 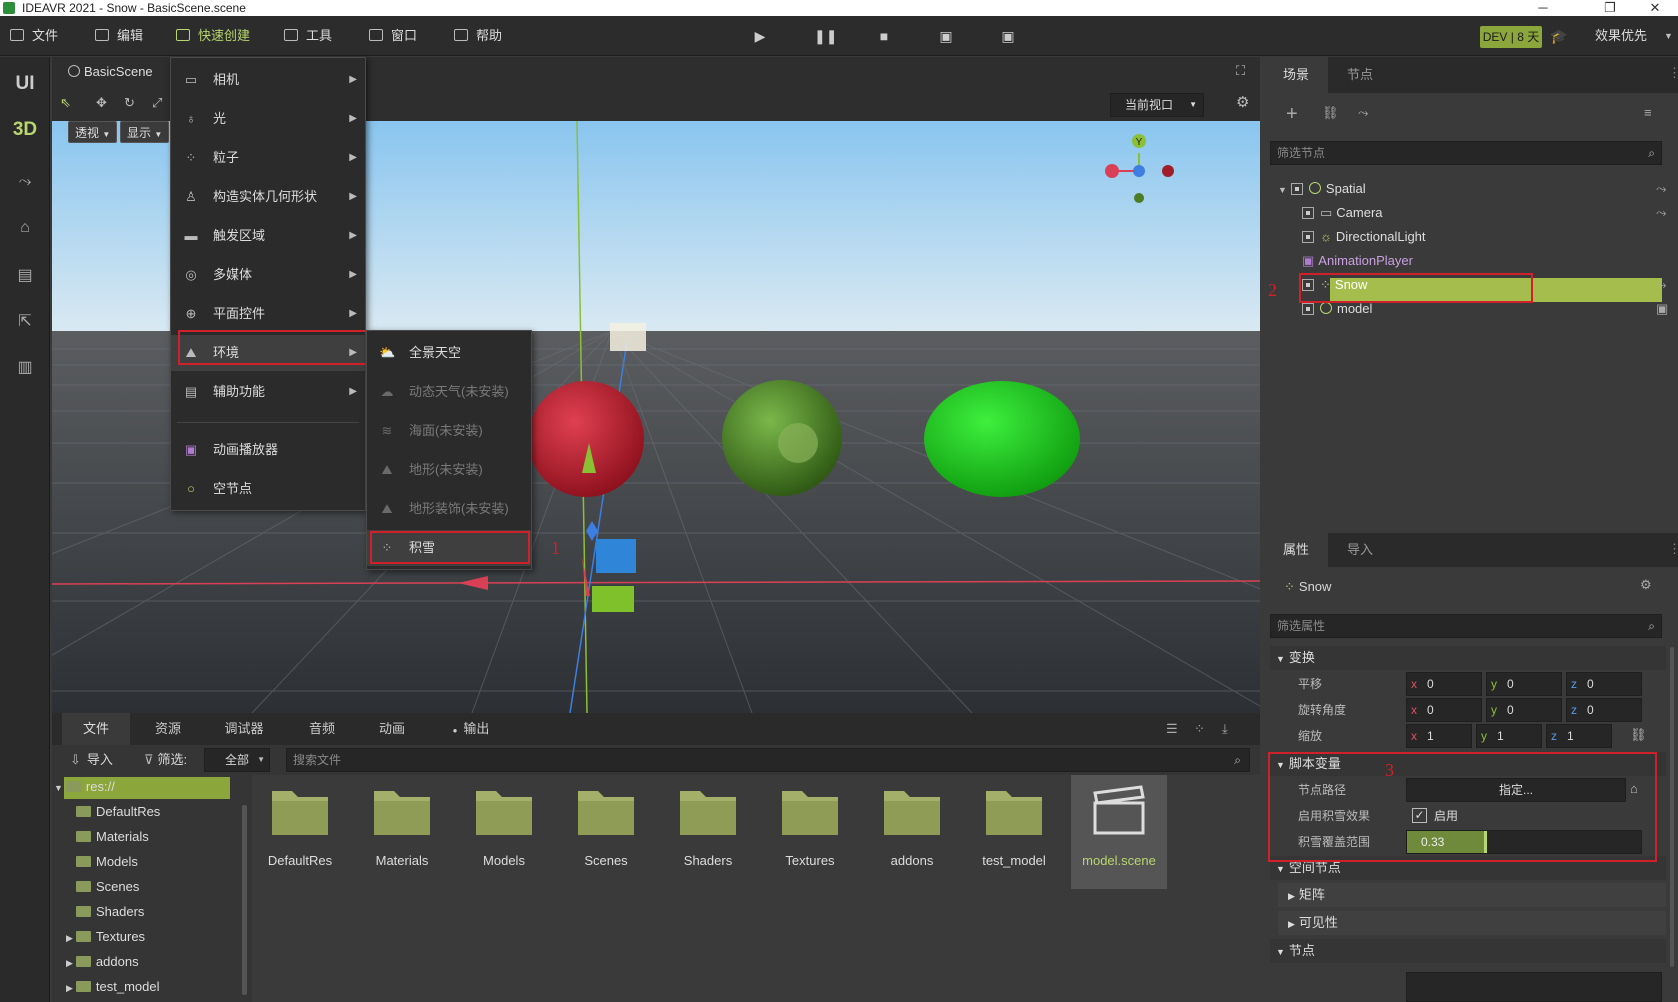 I want to click on translate-z-field: z0, so click(x=1604, y=684).